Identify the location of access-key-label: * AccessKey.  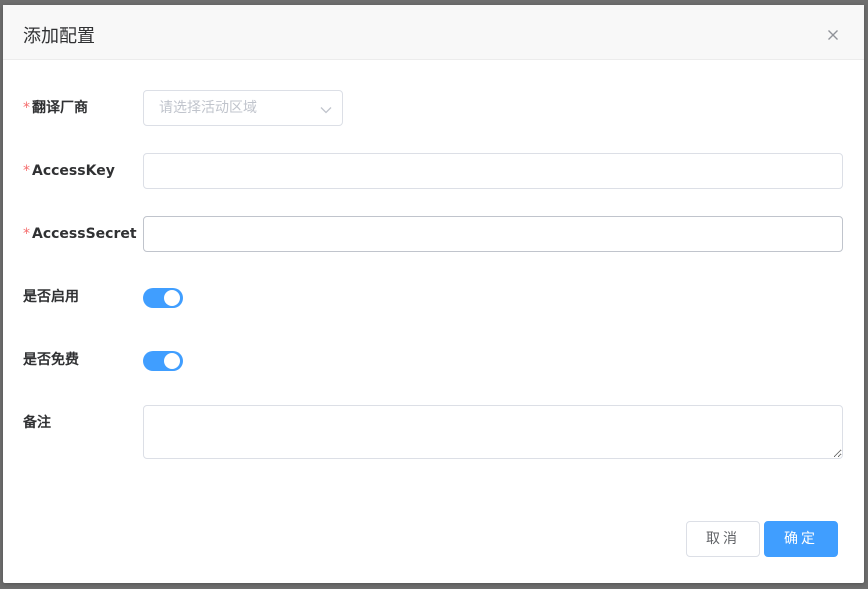
(69, 171).